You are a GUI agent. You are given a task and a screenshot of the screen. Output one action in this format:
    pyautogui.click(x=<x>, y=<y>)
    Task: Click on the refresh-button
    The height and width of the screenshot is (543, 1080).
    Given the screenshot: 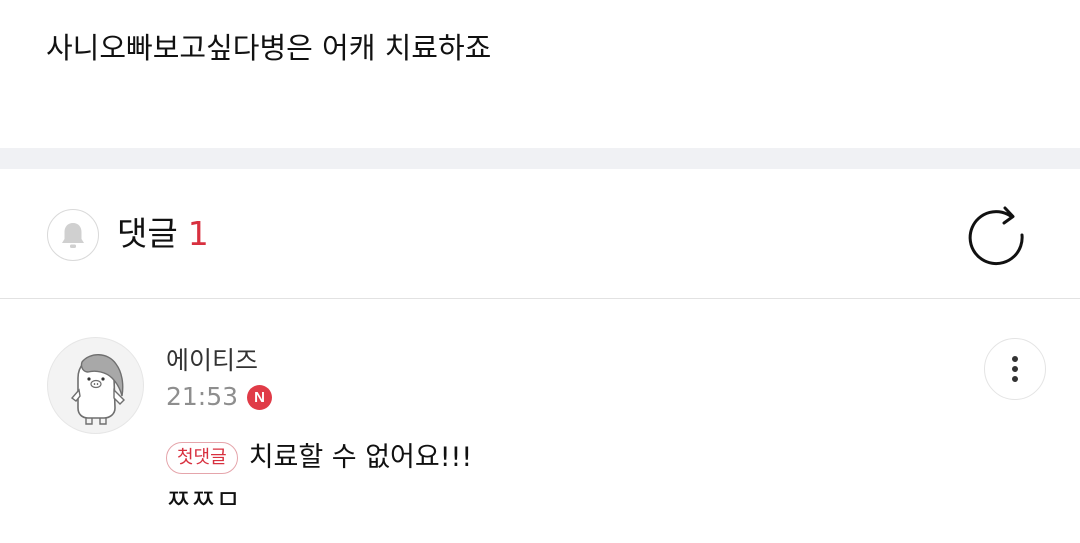 What is the action you would take?
    pyautogui.click(x=996, y=234)
    